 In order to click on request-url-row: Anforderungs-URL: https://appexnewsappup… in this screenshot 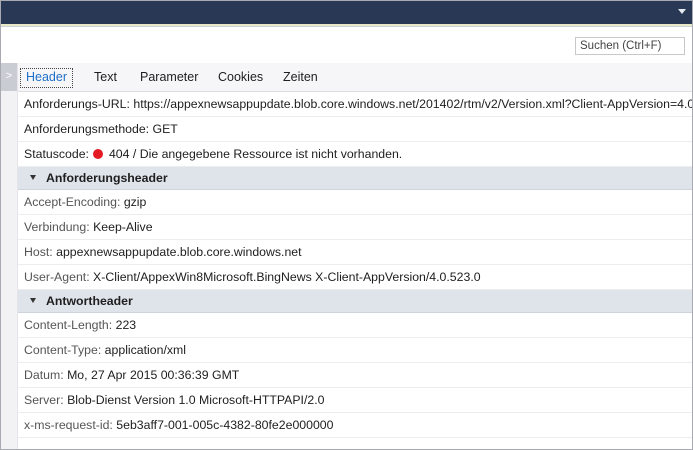, I will do `click(355, 104)`.